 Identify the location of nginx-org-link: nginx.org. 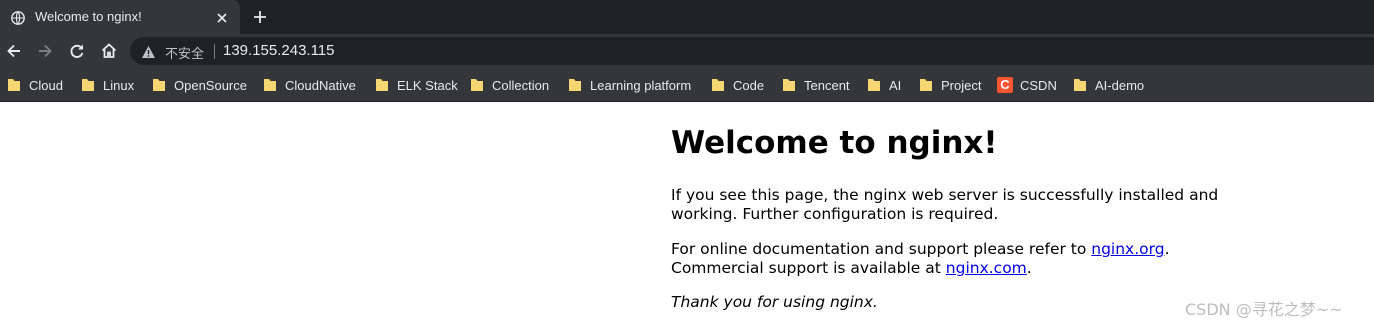
(1127, 249).